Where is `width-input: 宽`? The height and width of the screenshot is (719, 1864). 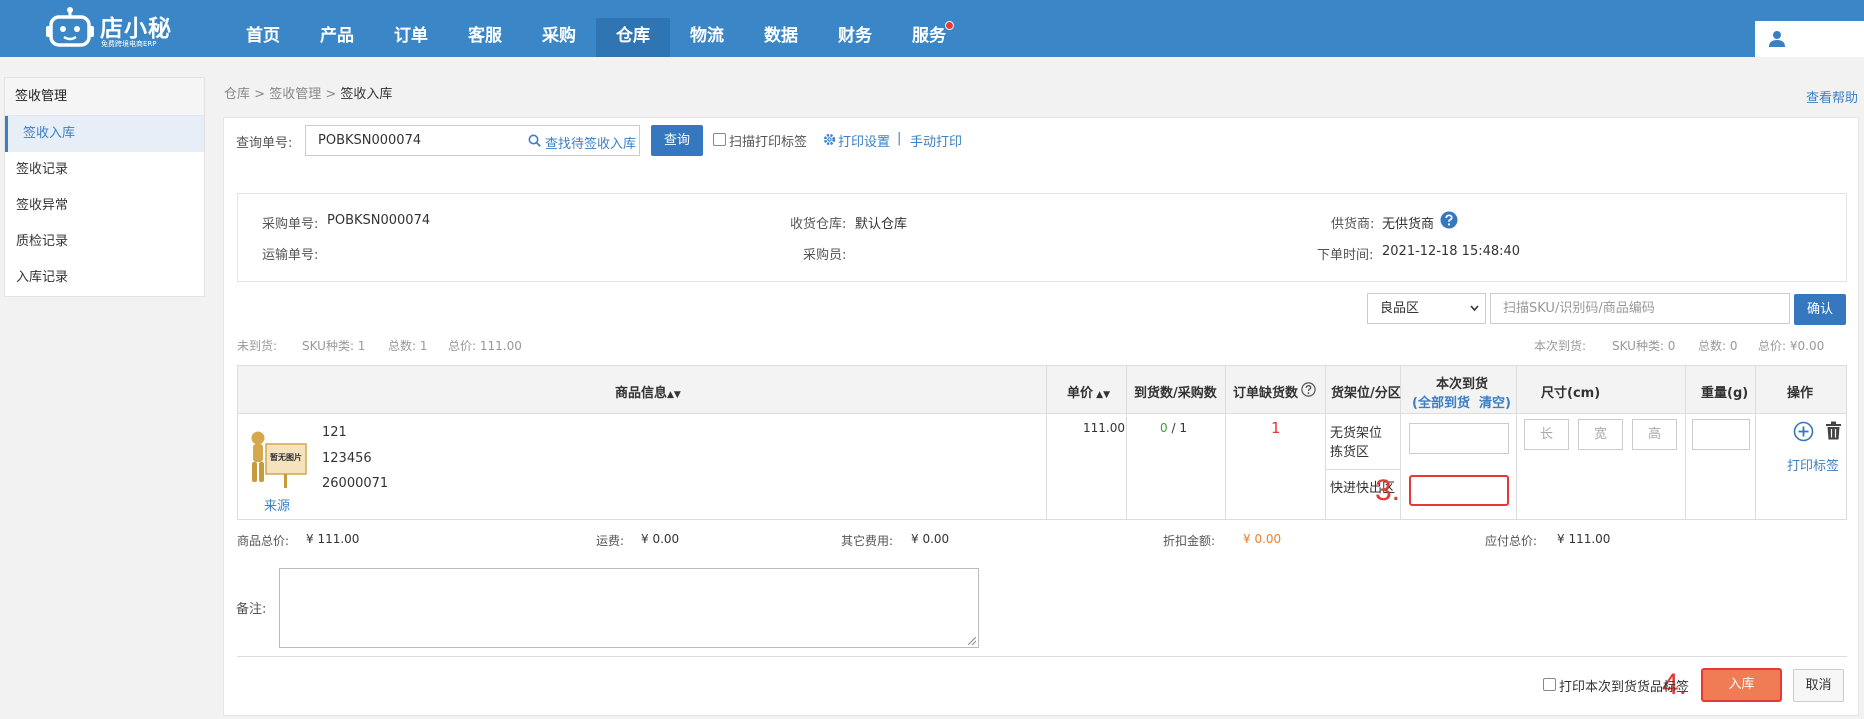
width-input: 宽 is located at coordinates (1600, 434).